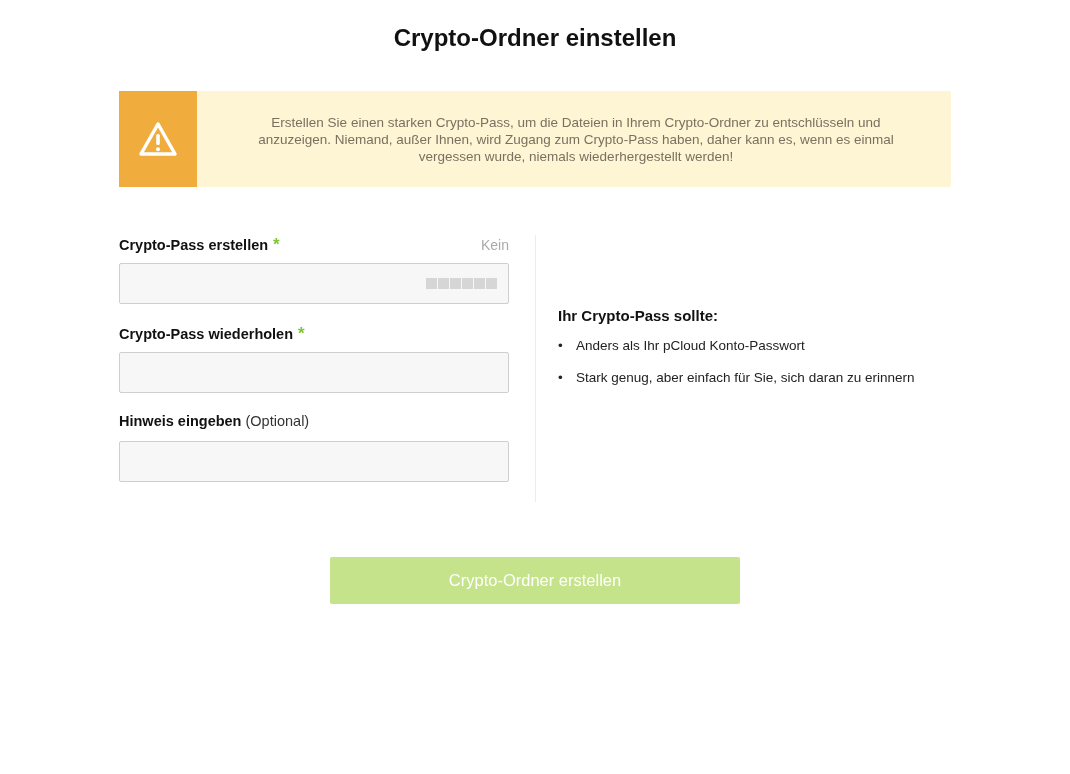 This screenshot has width=1070, height=774. Describe the element at coordinates (158, 139) in the screenshot. I see `warning-icon` at that location.